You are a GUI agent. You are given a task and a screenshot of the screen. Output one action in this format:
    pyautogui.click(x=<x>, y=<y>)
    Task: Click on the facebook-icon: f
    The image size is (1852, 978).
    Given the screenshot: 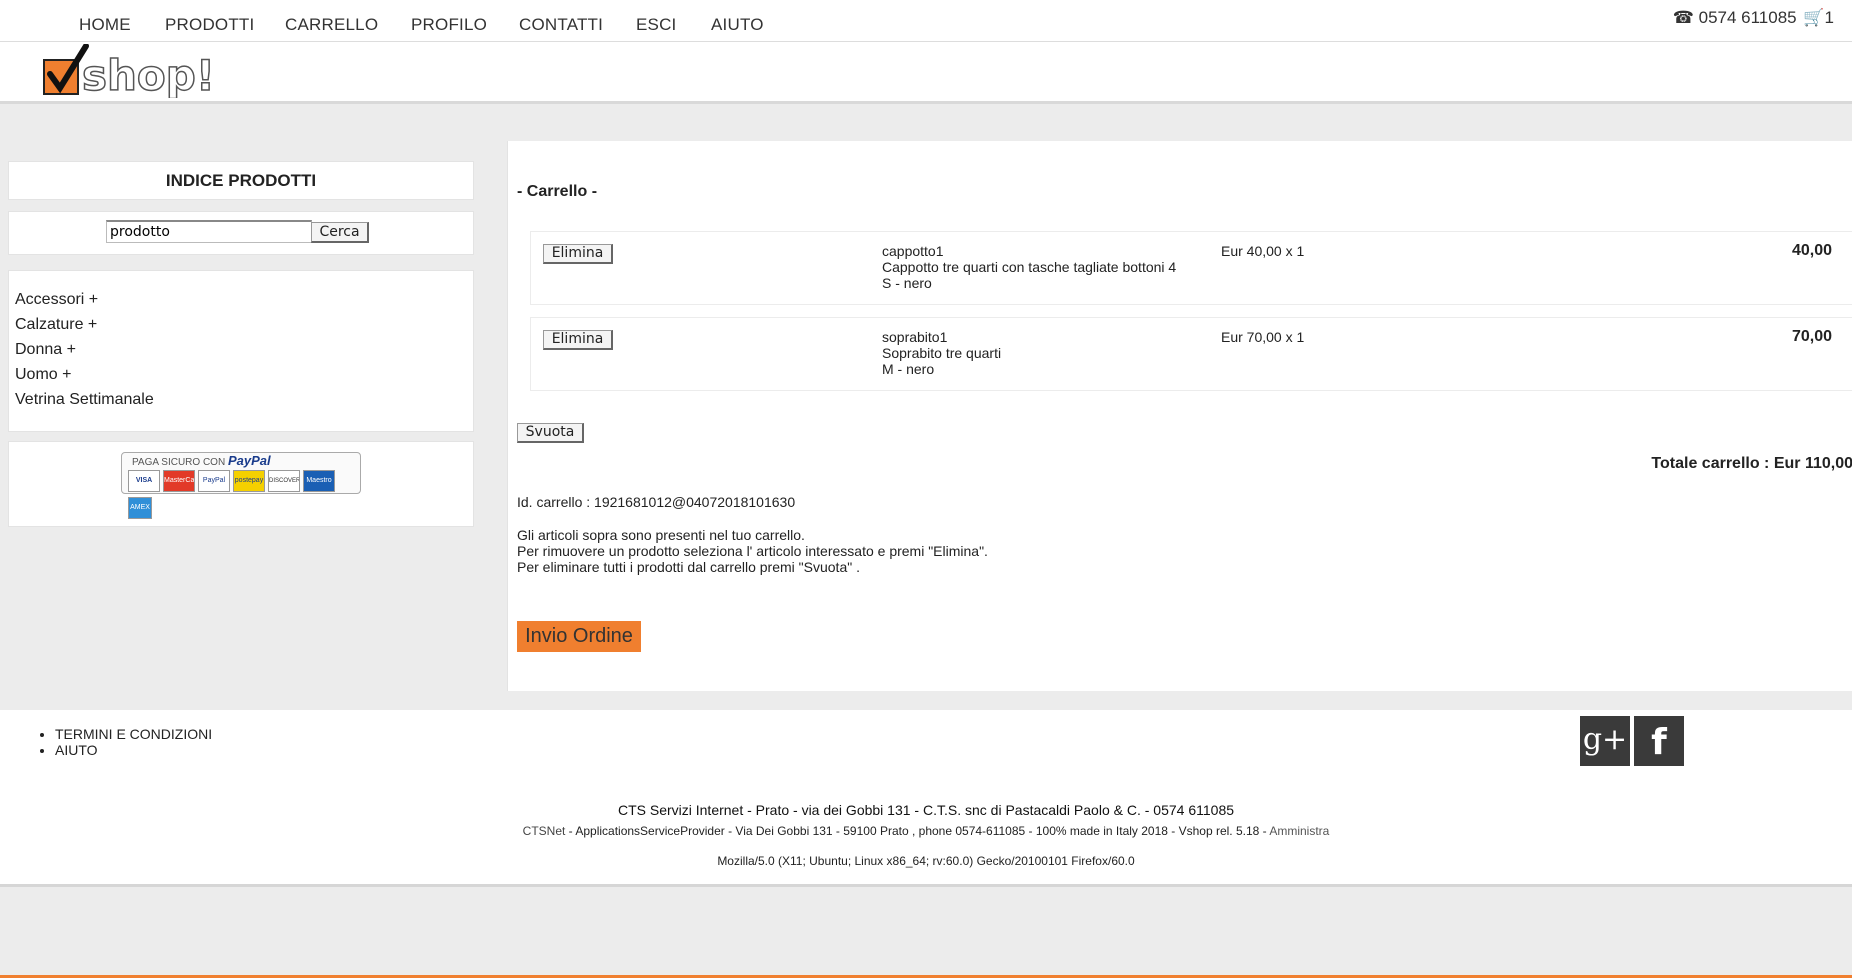 What is the action you would take?
    pyautogui.click(x=1659, y=741)
    